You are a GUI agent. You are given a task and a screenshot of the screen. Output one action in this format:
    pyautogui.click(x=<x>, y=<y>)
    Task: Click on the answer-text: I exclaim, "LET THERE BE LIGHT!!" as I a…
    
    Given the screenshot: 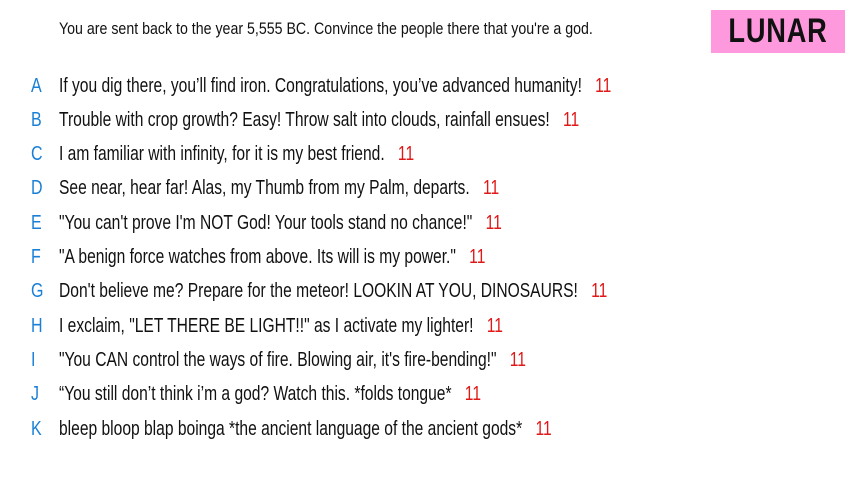 What is the action you would take?
    pyautogui.click(x=266, y=325)
    